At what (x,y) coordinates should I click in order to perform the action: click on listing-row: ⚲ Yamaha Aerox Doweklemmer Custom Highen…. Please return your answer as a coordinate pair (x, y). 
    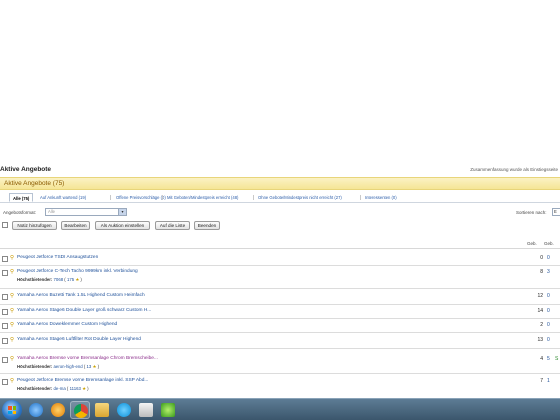
    Looking at the image, I should click on (280, 326).